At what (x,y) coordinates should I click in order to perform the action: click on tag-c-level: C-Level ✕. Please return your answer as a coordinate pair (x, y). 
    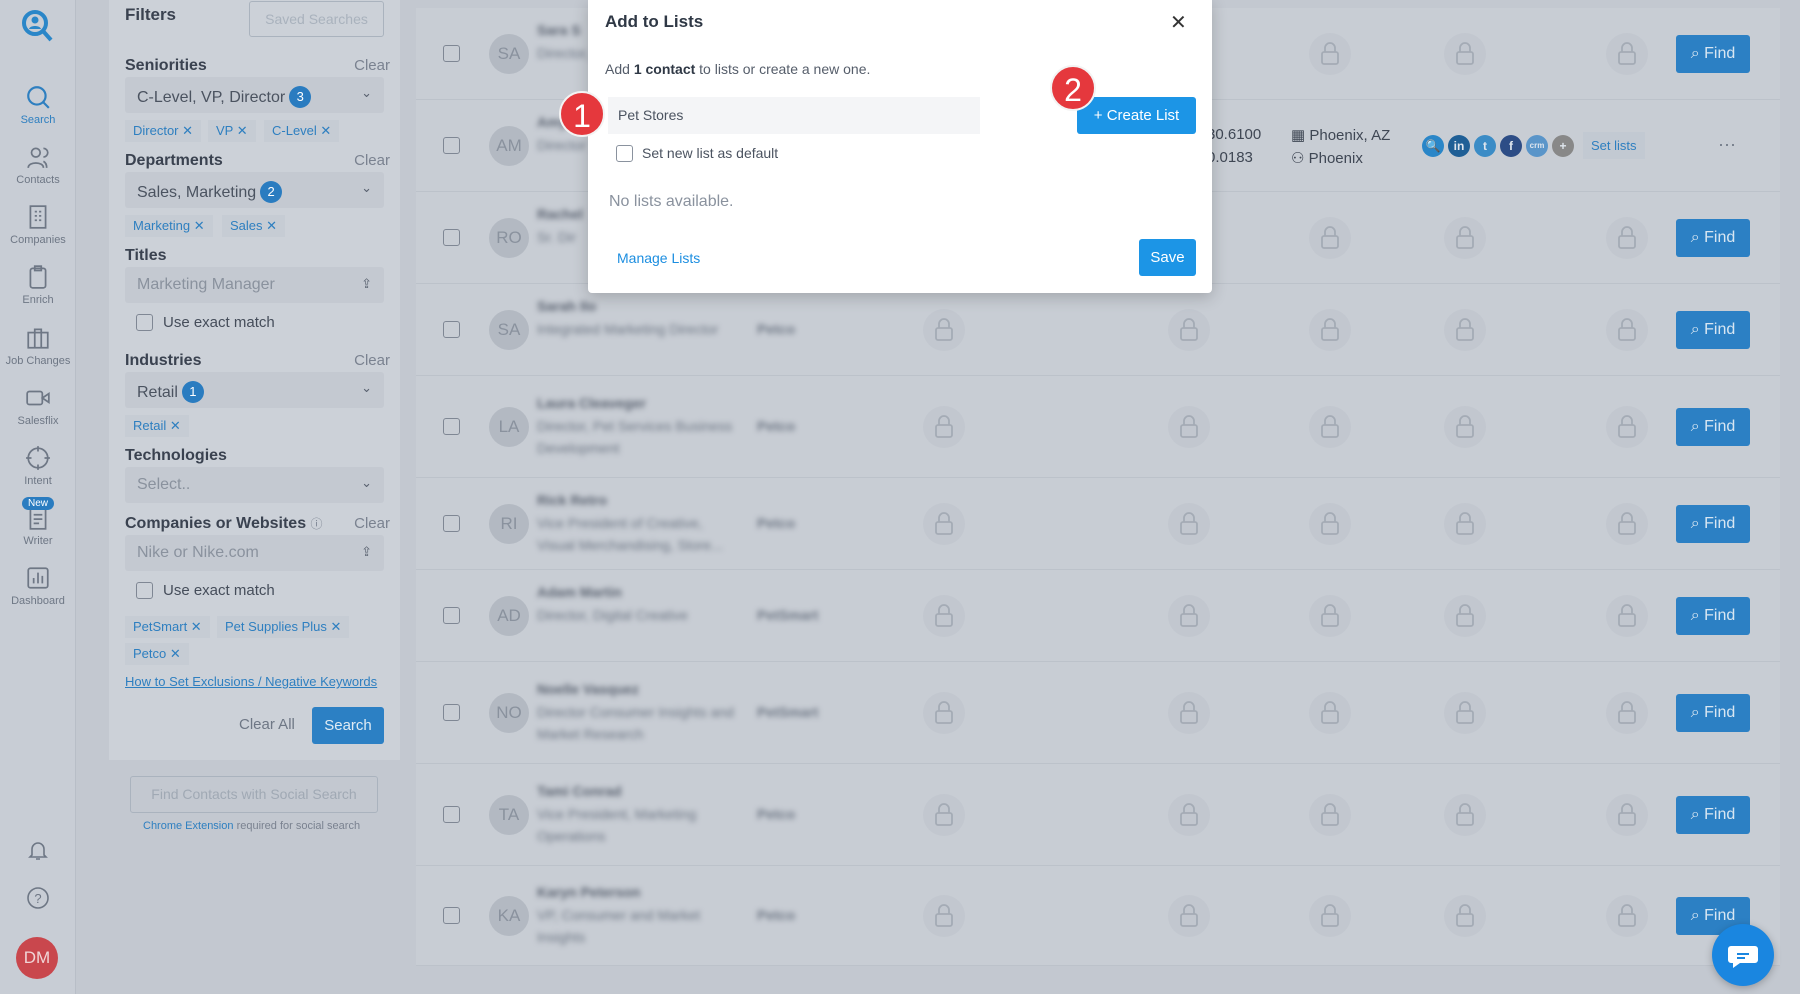
    Looking at the image, I should click on (302, 131).